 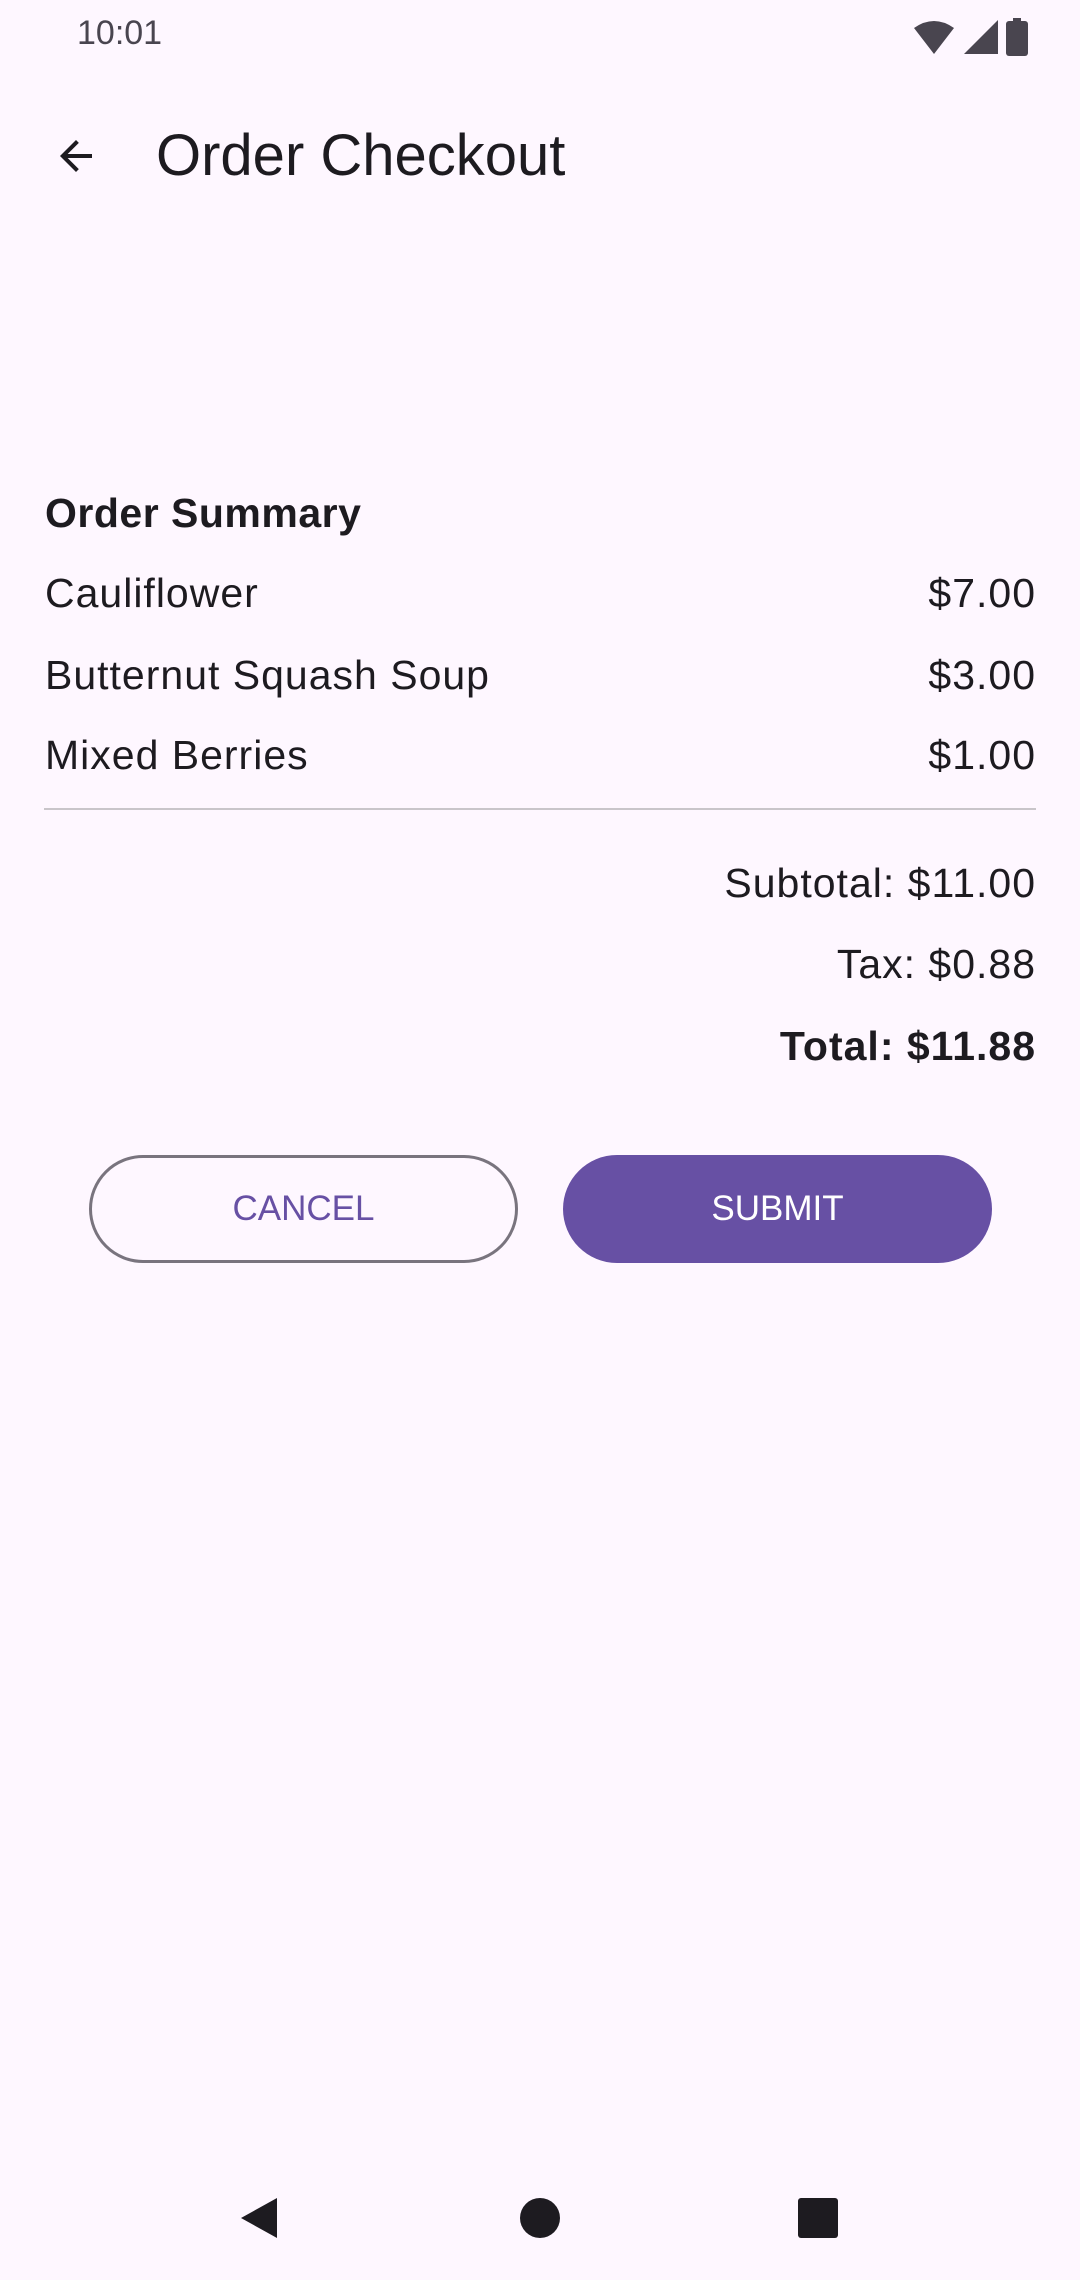 What do you see at coordinates (540, 593) in the screenshot?
I see `line-item: Cauliflower $7.00` at bounding box center [540, 593].